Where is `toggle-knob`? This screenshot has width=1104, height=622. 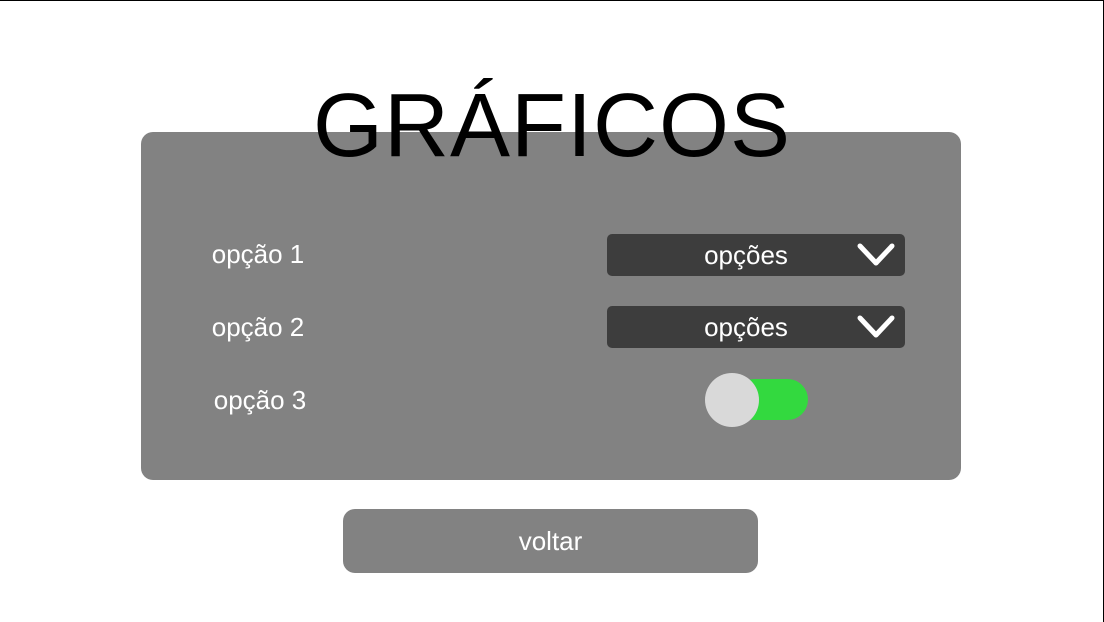 toggle-knob is located at coordinates (732, 400).